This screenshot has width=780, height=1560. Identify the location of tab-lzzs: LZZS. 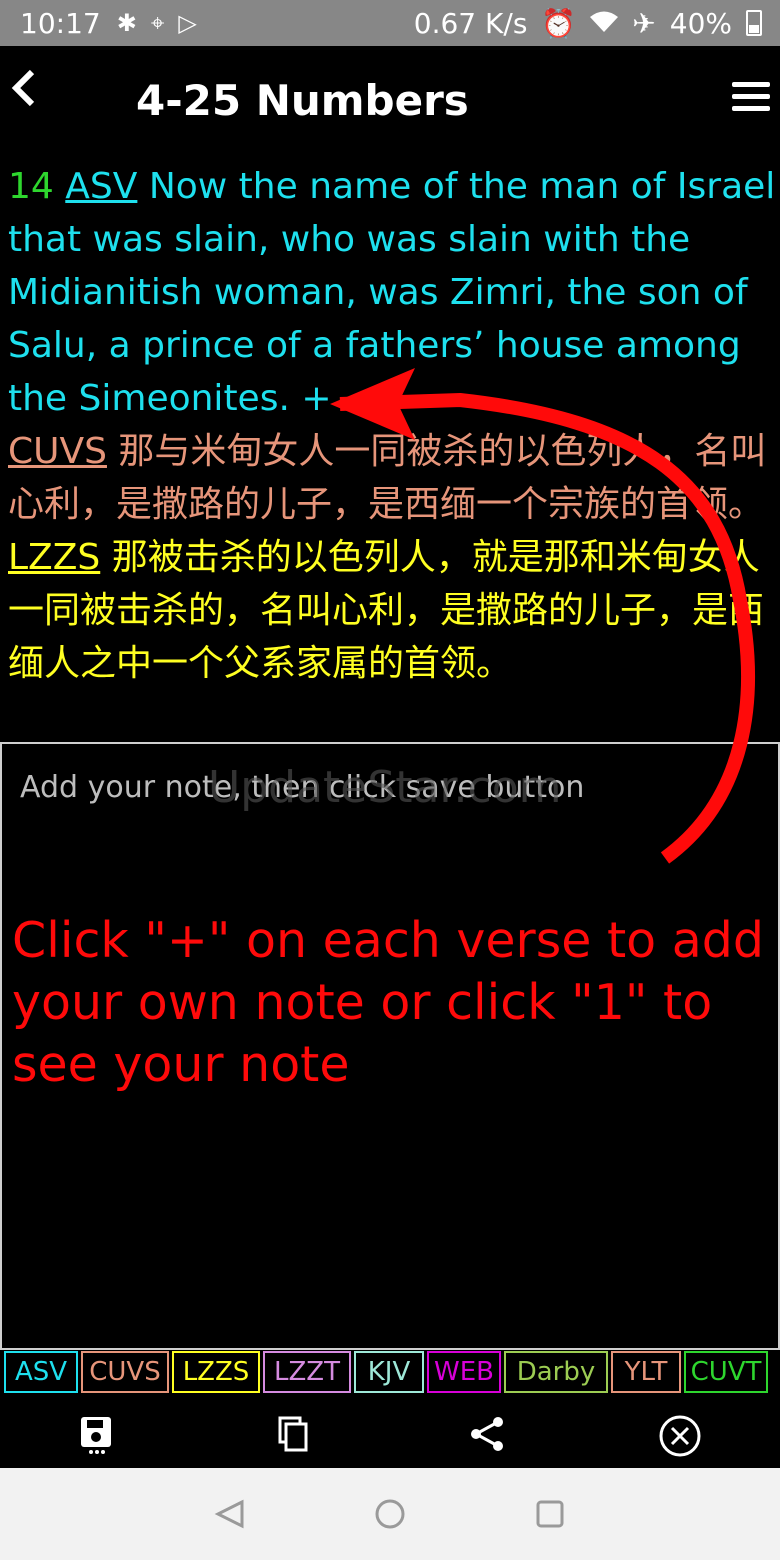
(216, 1372).